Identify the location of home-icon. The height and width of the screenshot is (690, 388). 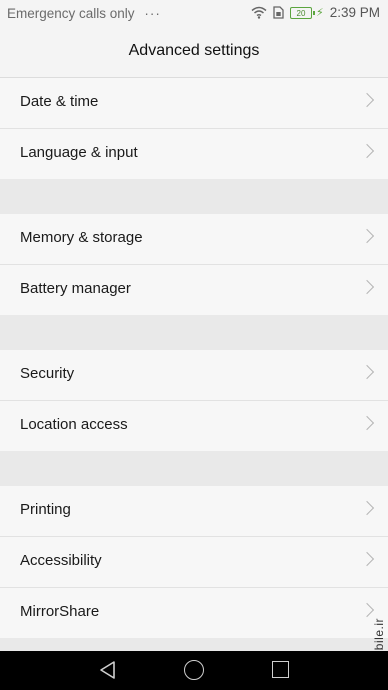
(194, 670).